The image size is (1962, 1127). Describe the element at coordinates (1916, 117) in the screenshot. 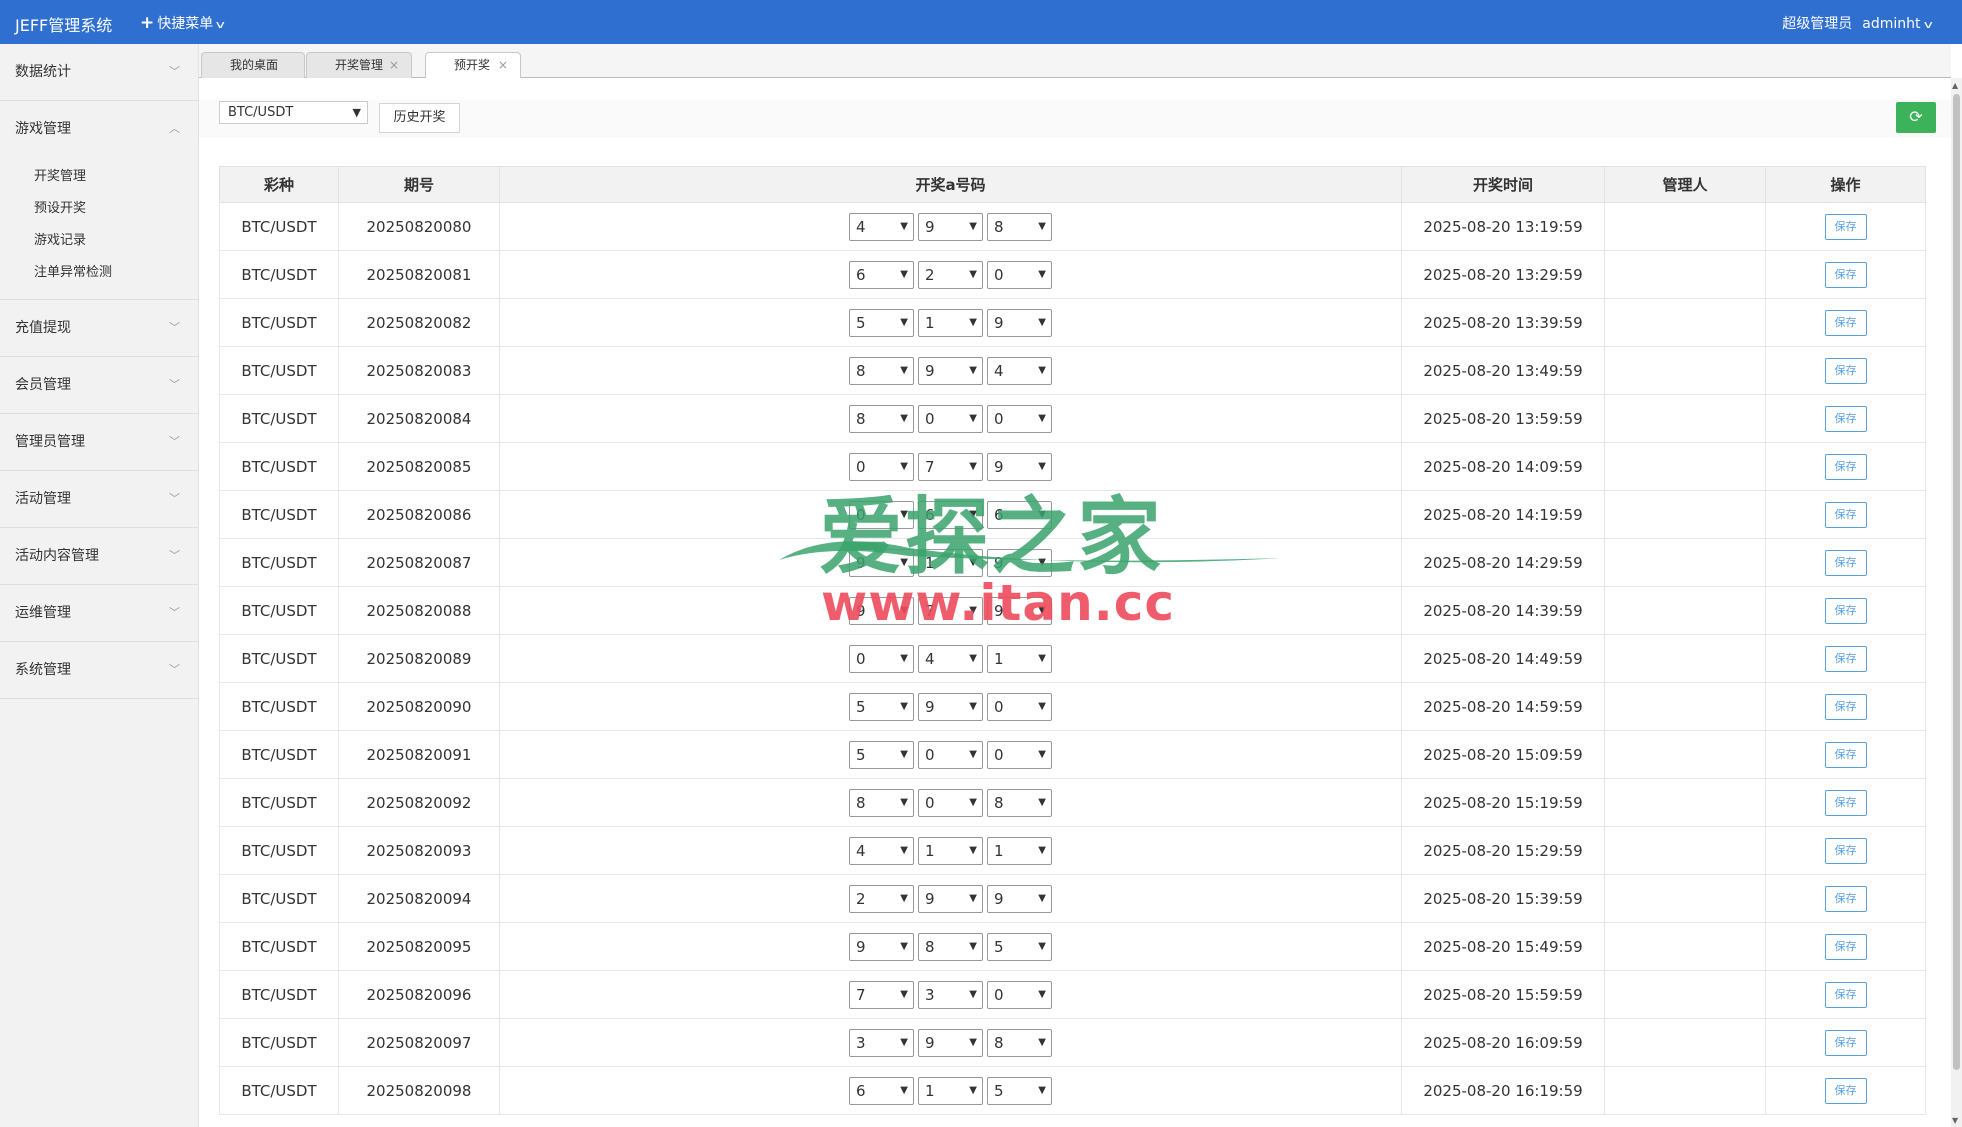

I see `refresh-button: ⟳` at that location.